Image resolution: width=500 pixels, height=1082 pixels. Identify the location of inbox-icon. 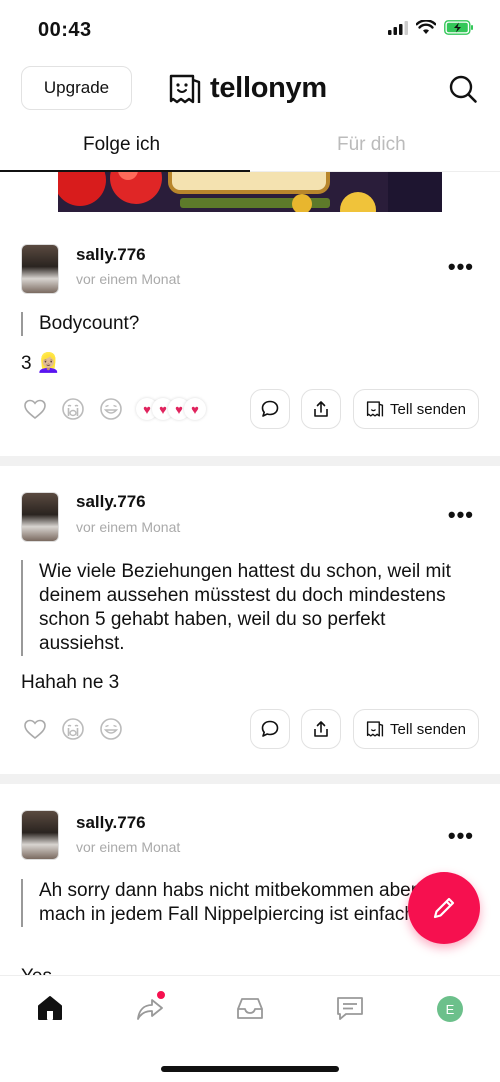
(250, 1008).